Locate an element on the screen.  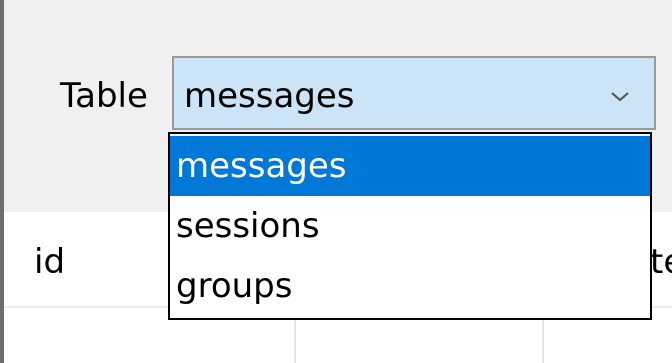
option-groups: groups is located at coordinates (410, 286).